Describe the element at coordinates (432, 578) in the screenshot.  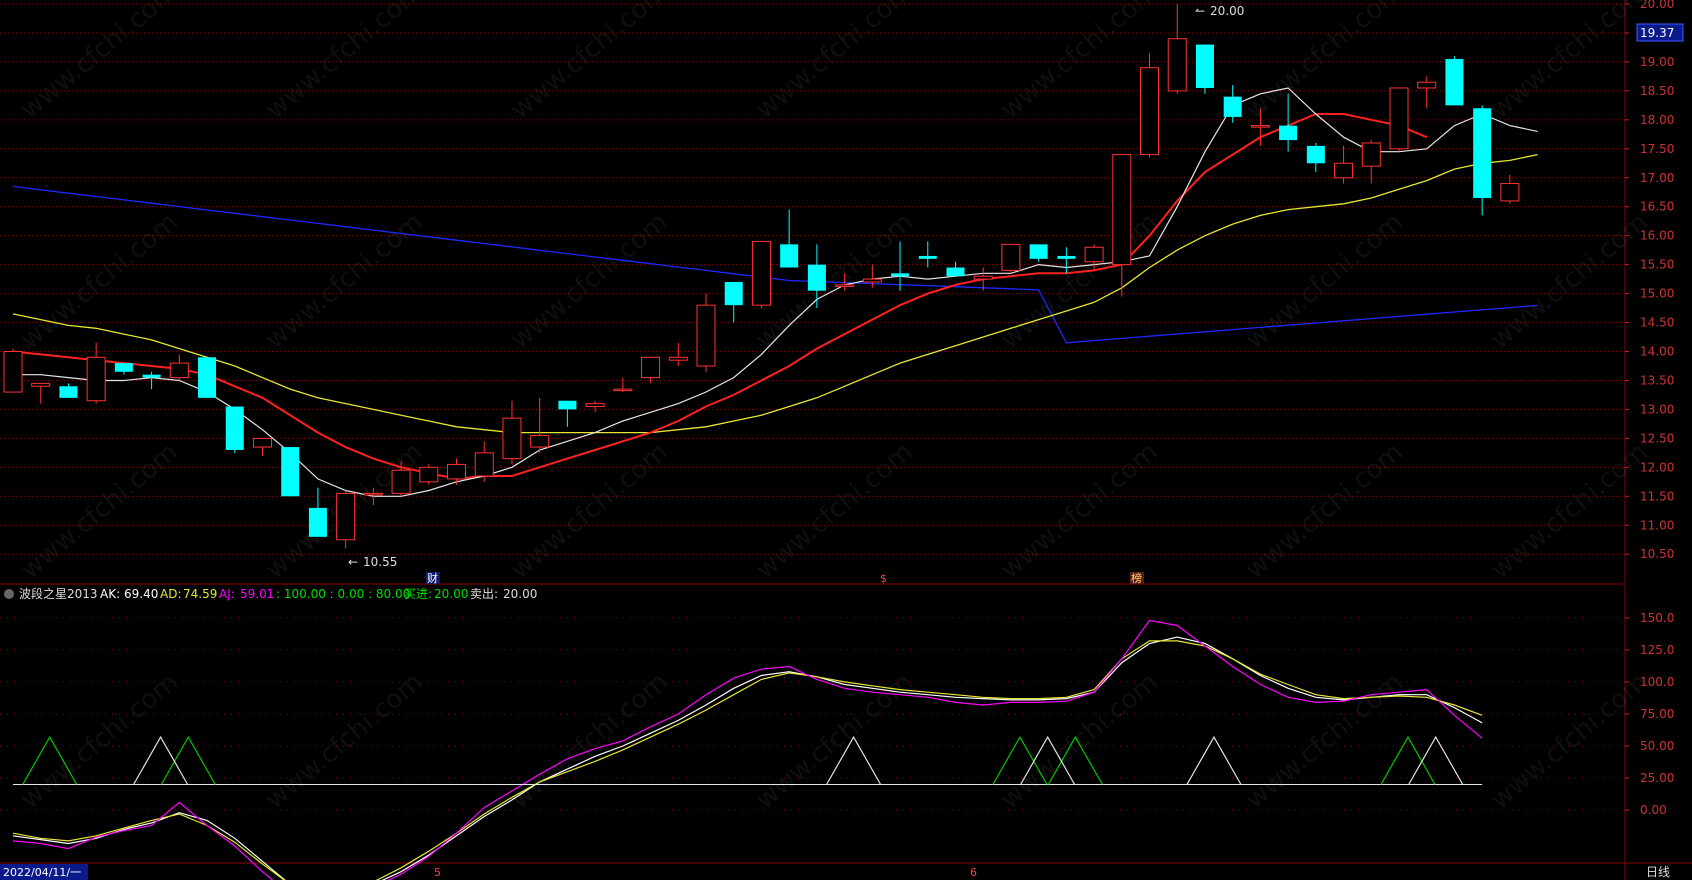
I see `event-marker-finance: 财` at that location.